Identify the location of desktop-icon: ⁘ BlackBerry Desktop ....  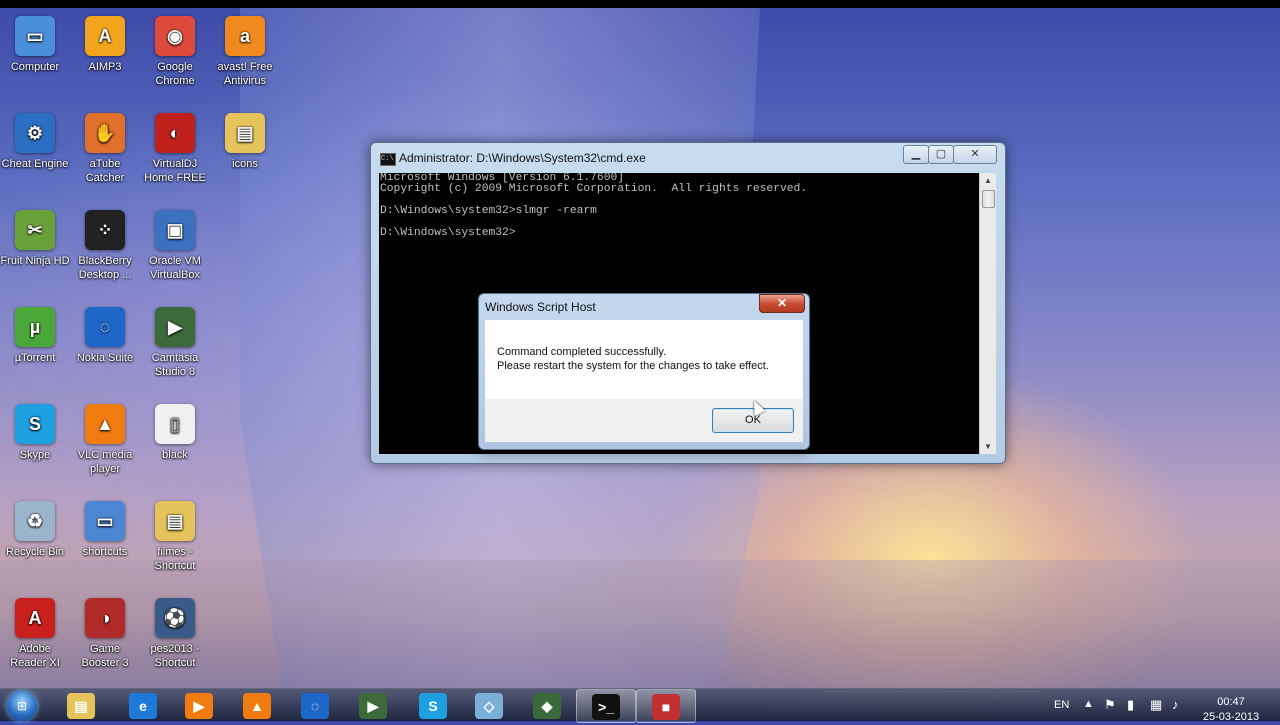
(105, 246).